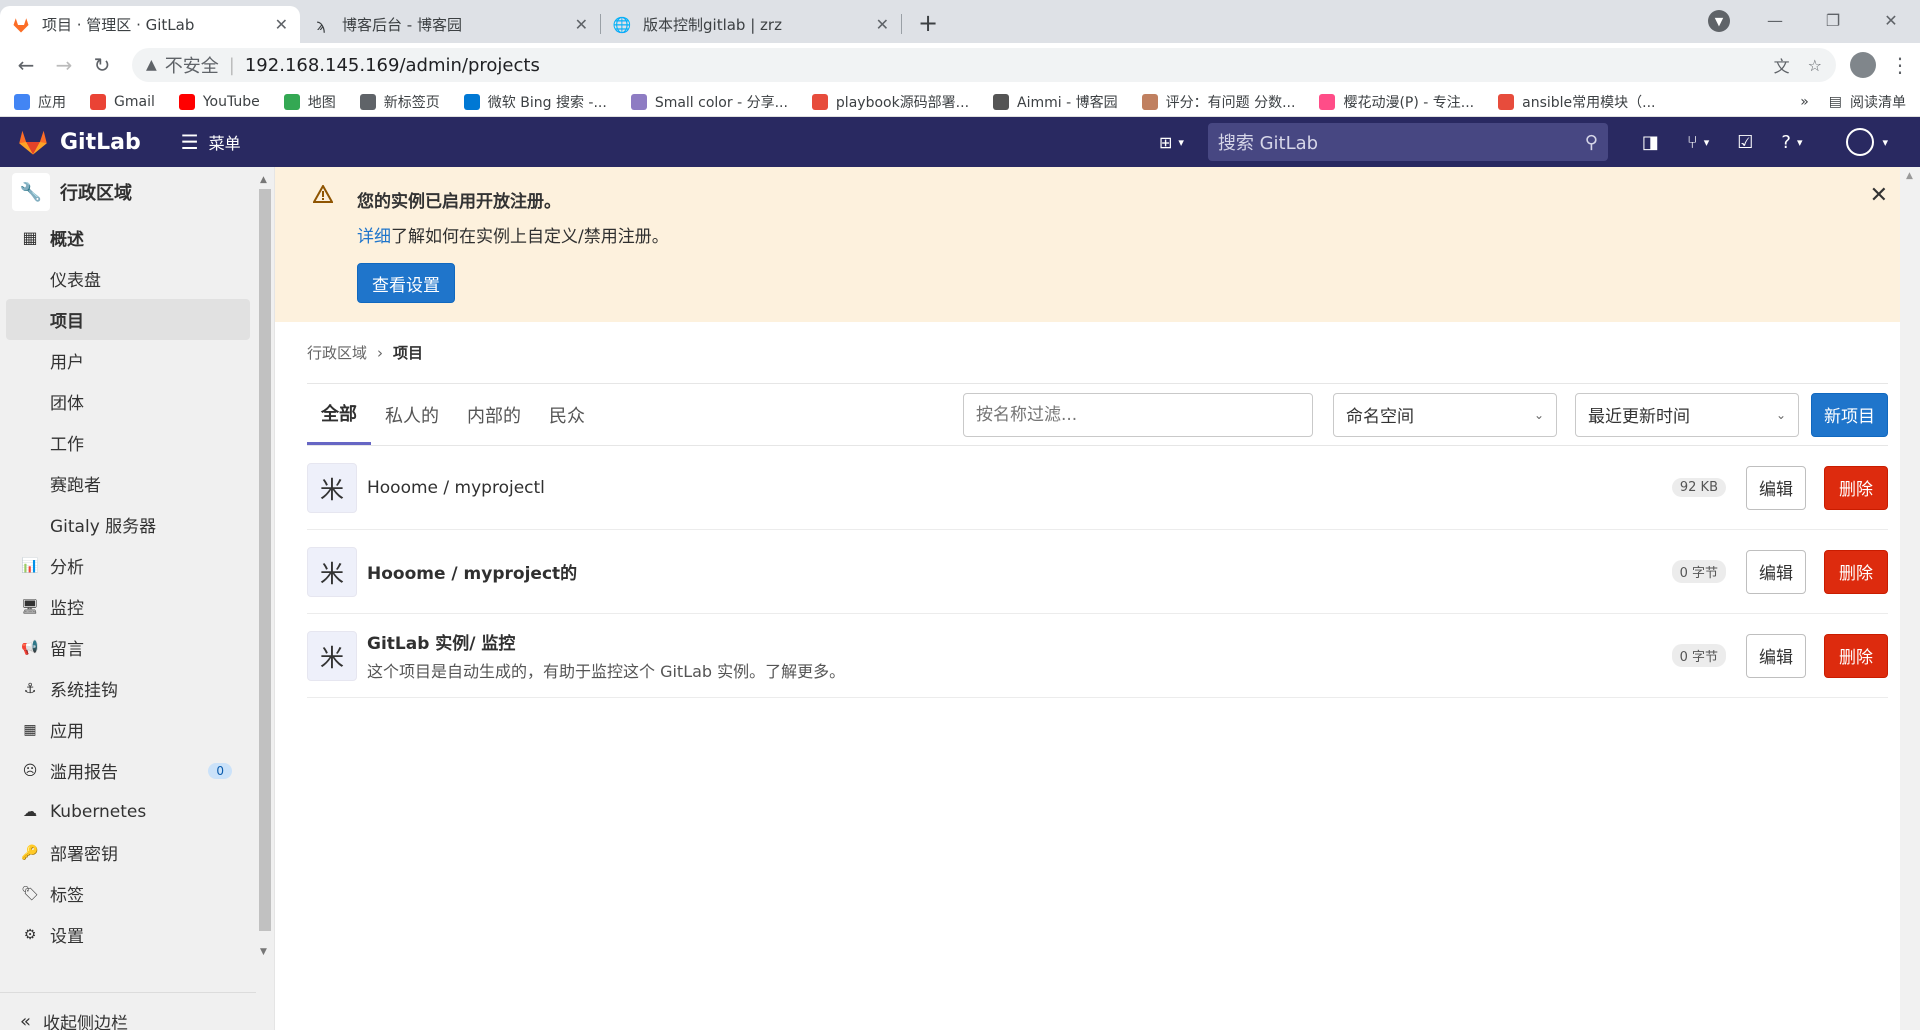 This screenshot has height=1030, width=1920. What do you see at coordinates (150, 24) in the screenshot?
I see `browser-tab-gitlab: 项目 · 管理区 · GitLab ✕` at bounding box center [150, 24].